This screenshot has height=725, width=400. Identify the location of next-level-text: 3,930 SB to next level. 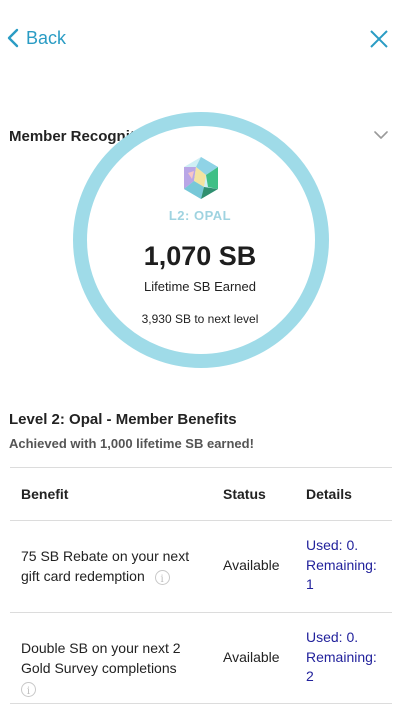
(200, 319).